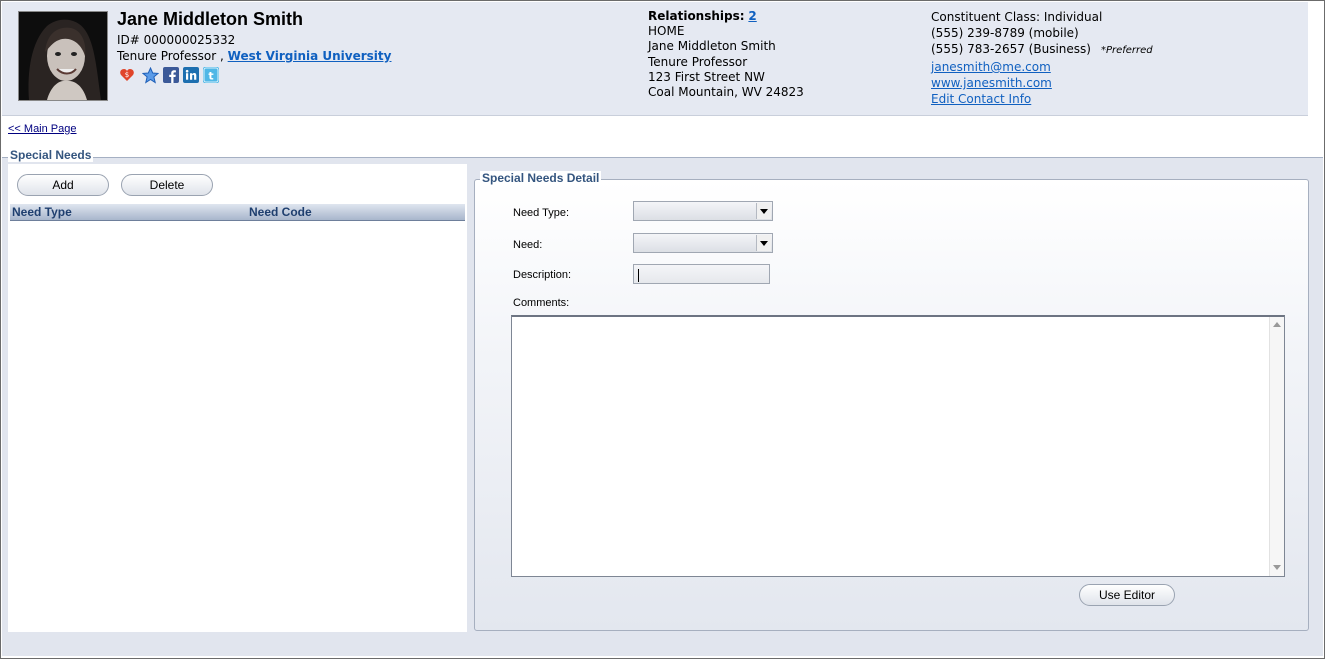 Image resolution: width=1325 pixels, height=659 pixels. What do you see at coordinates (167, 185) in the screenshot?
I see `delete-button: Delete` at bounding box center [167, 185].